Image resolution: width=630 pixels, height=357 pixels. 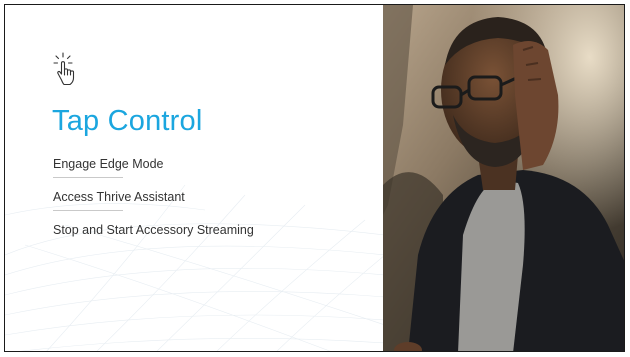 What do you see at coordinates (119, 197) in the screenshot?
I see `list-item-access-thrive-assistant: Access Thrive Assistant` at bounding box center [119, 197].